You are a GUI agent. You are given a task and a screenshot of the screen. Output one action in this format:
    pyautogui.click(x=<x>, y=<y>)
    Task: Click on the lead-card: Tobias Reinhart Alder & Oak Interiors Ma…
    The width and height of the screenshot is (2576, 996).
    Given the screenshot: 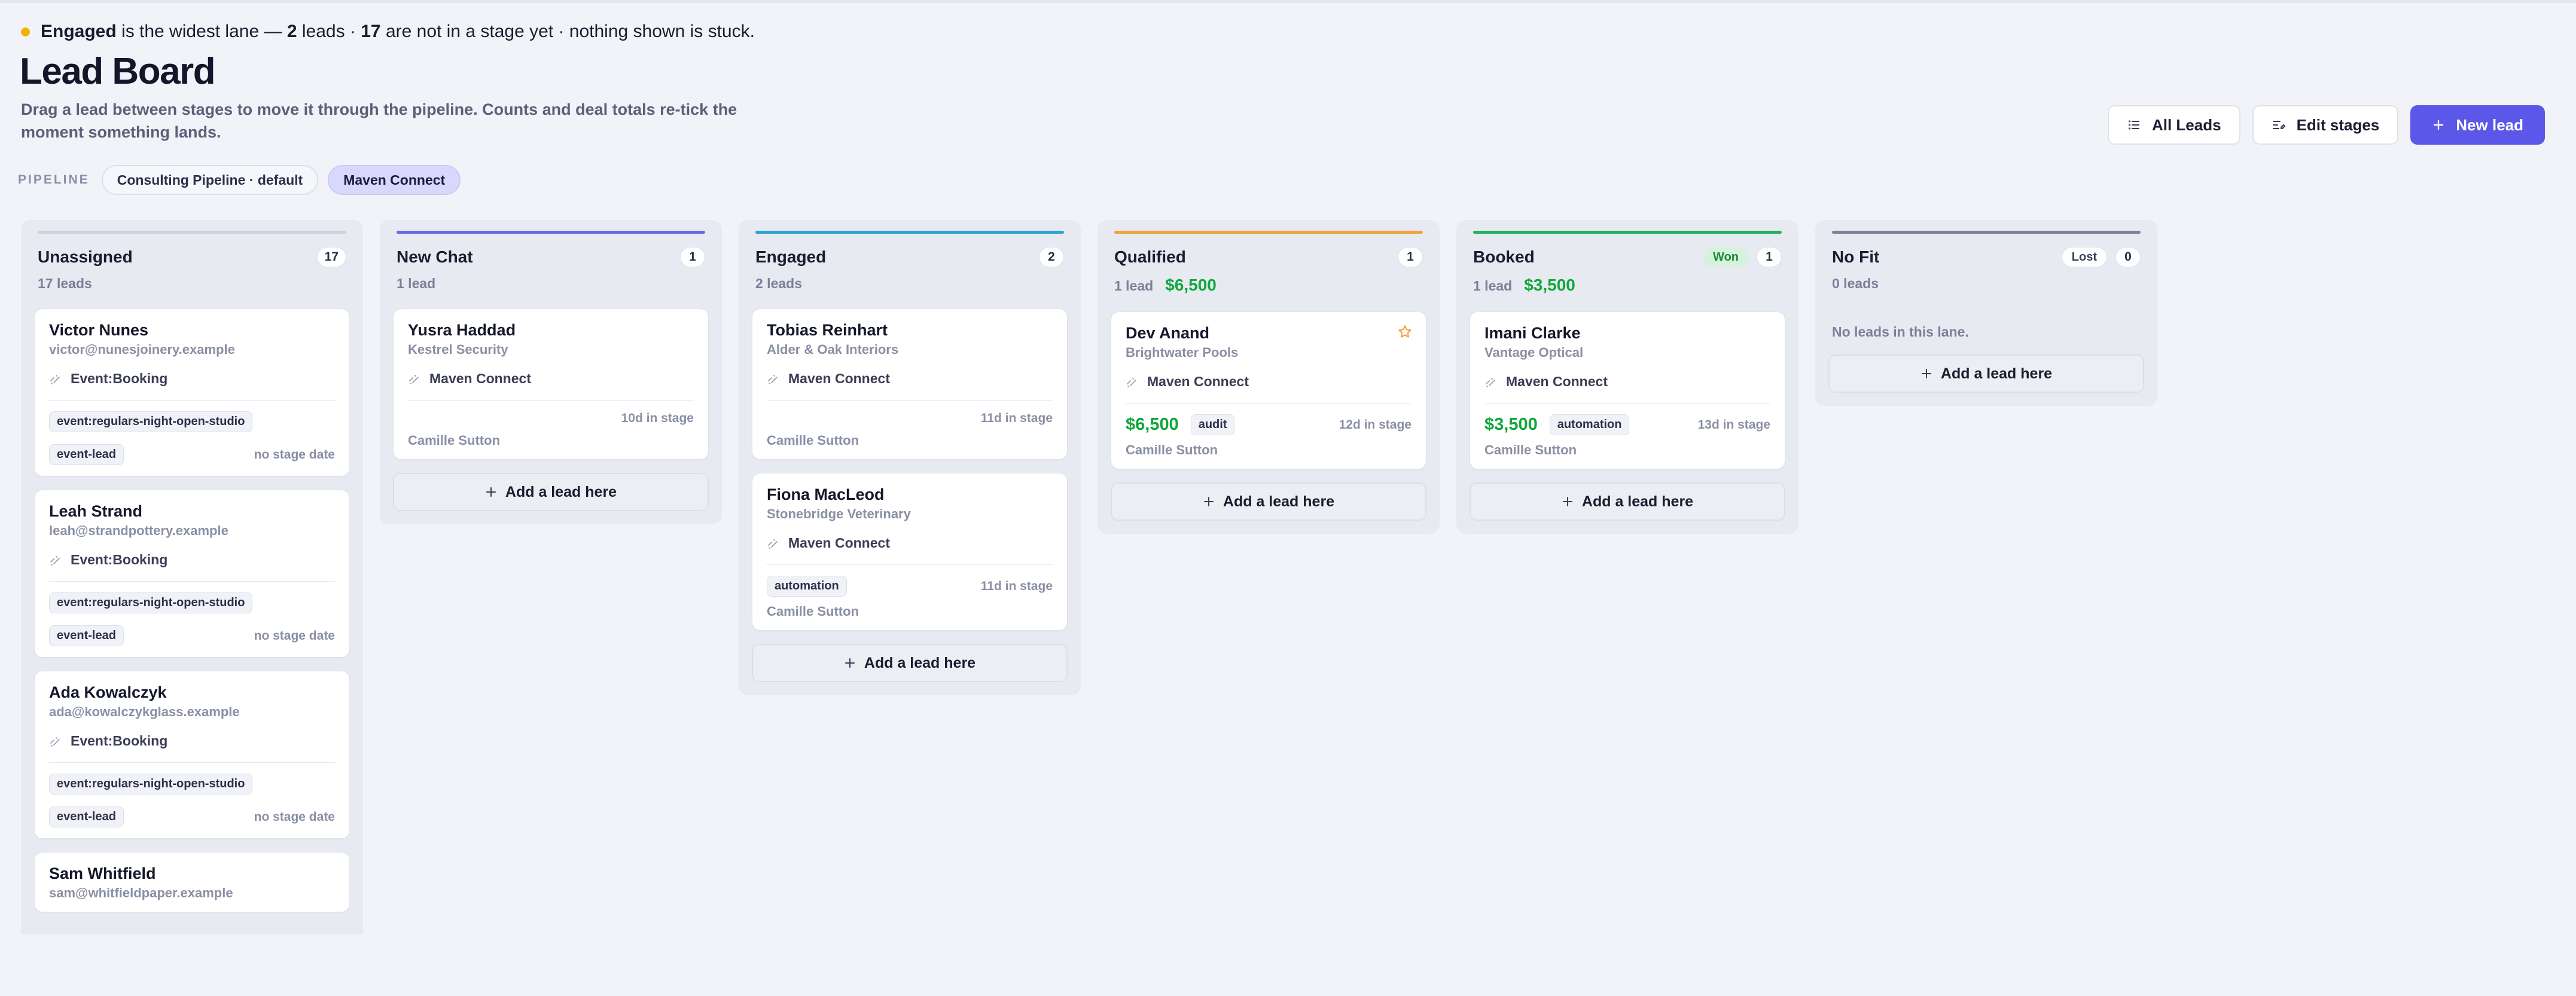 What is the action you would take?
    pyautogui.click(x=910, y=384)
    